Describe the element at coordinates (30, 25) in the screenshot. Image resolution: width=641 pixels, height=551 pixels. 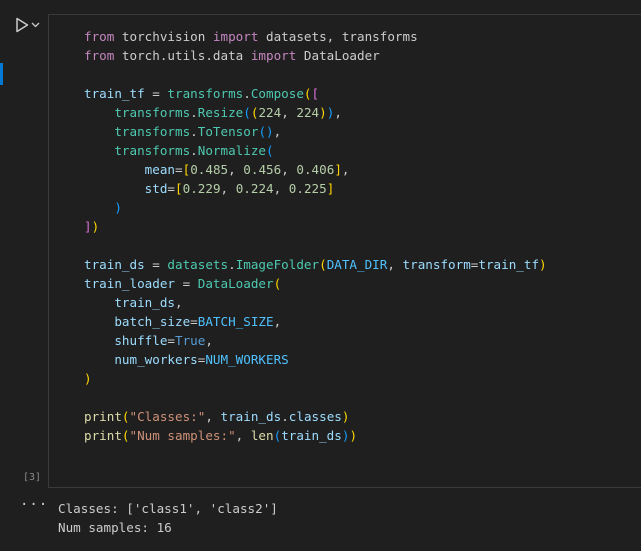
I see `run-cell-button` at that location.